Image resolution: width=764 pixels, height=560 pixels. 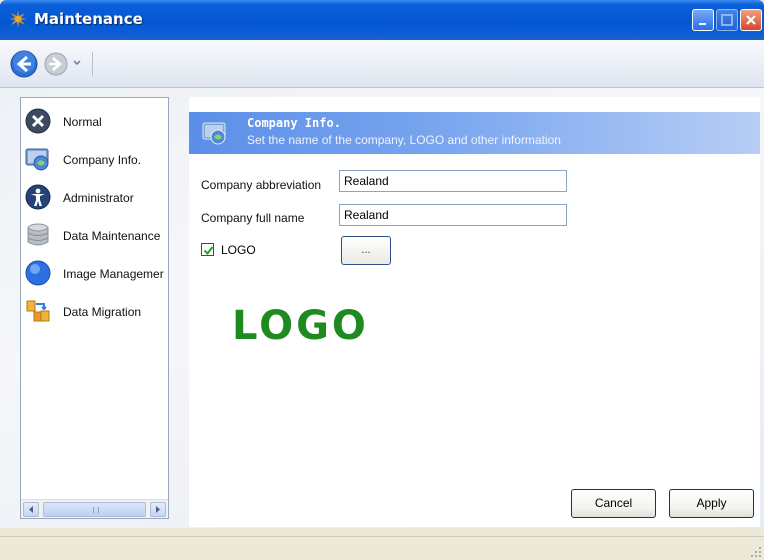 I want to click on sidebar-item-data-maintenance: Data Maintenance, so click(x=96, y=236).